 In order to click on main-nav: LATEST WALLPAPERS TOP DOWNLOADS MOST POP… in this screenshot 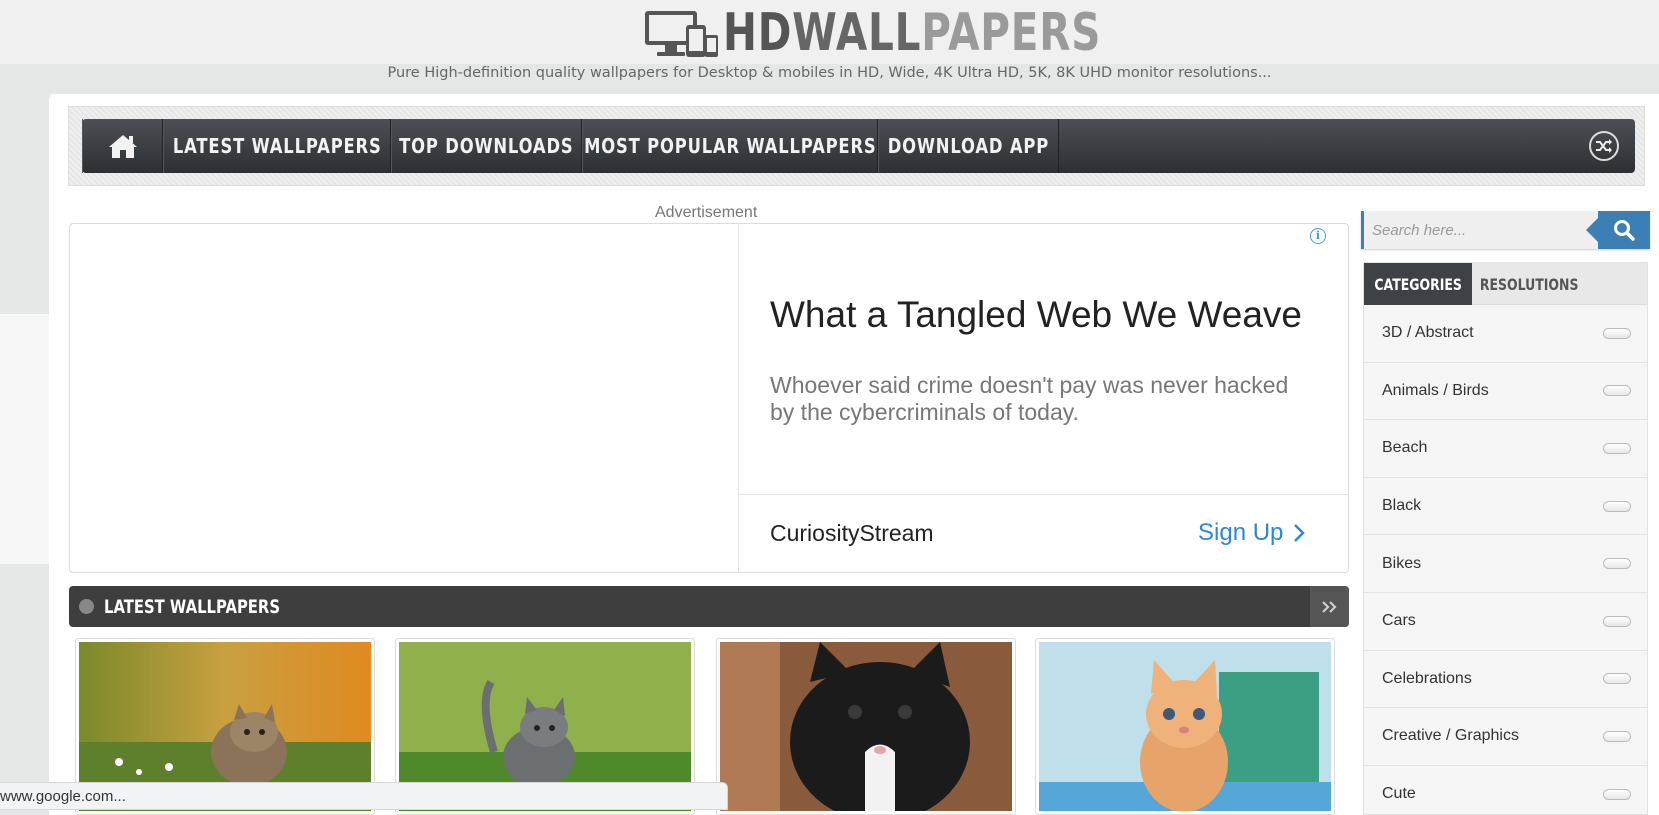, I will do `click(858, 146)`.